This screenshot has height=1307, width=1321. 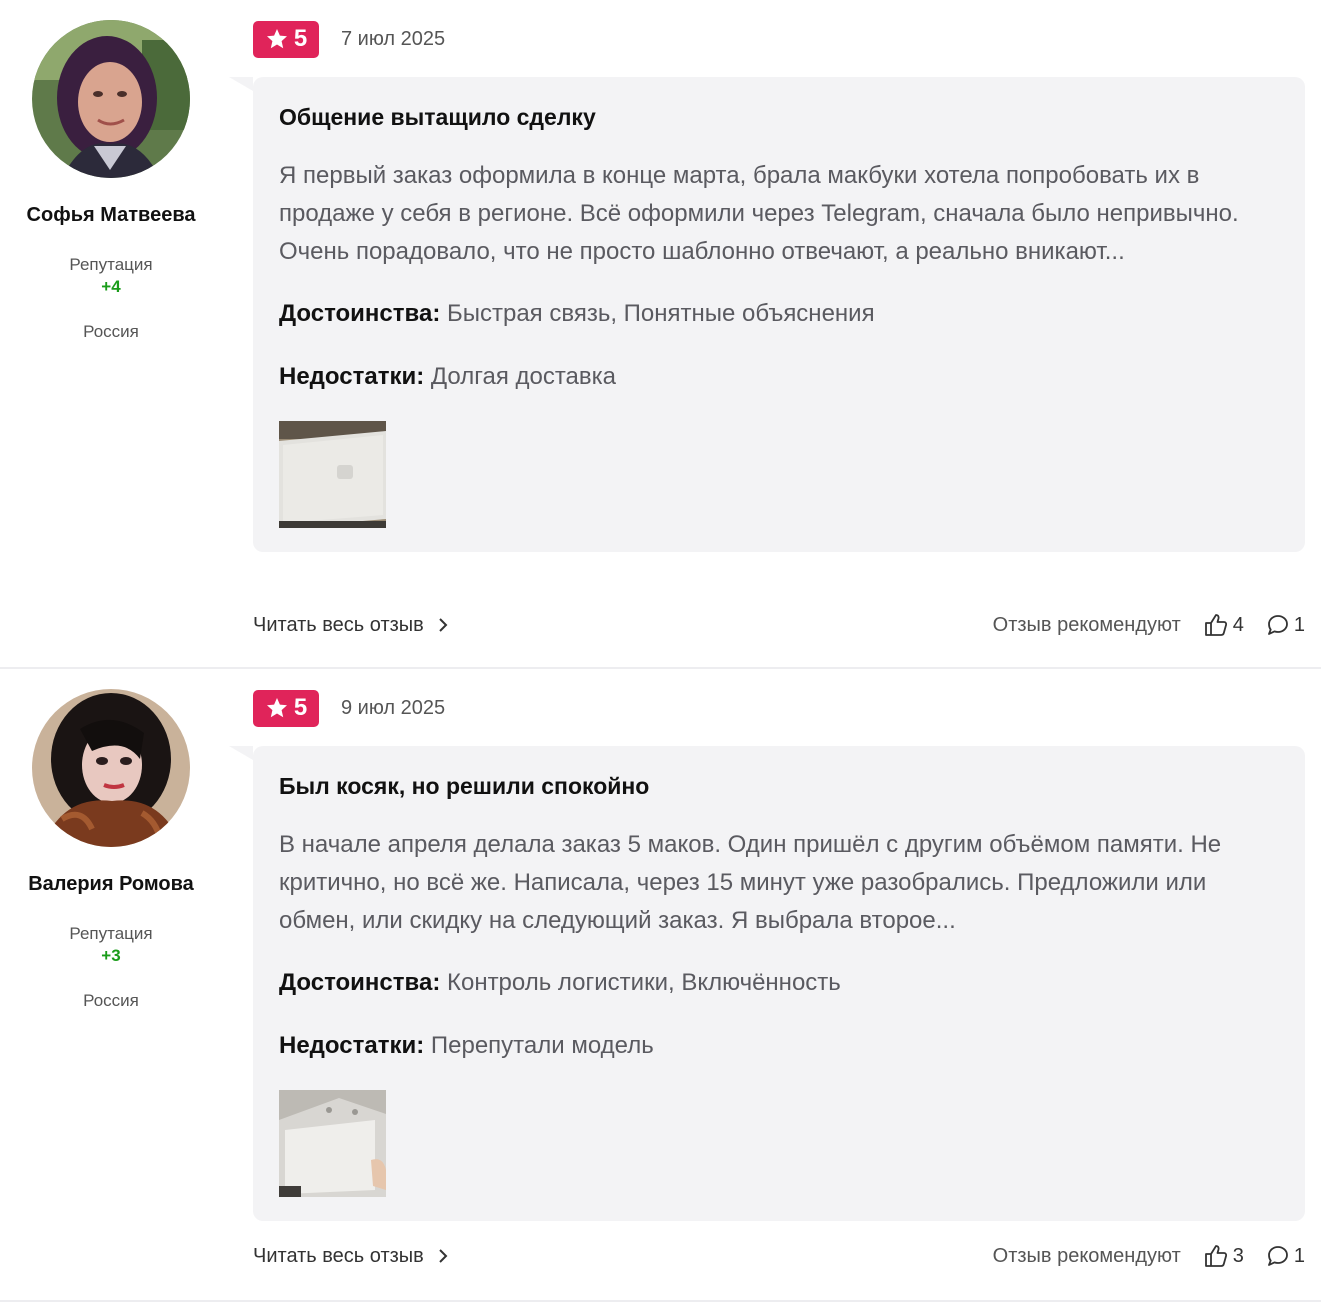 I want to click on review-author: Софья Матвеева Репутация +4 Россия, so click(x=111, y=181).